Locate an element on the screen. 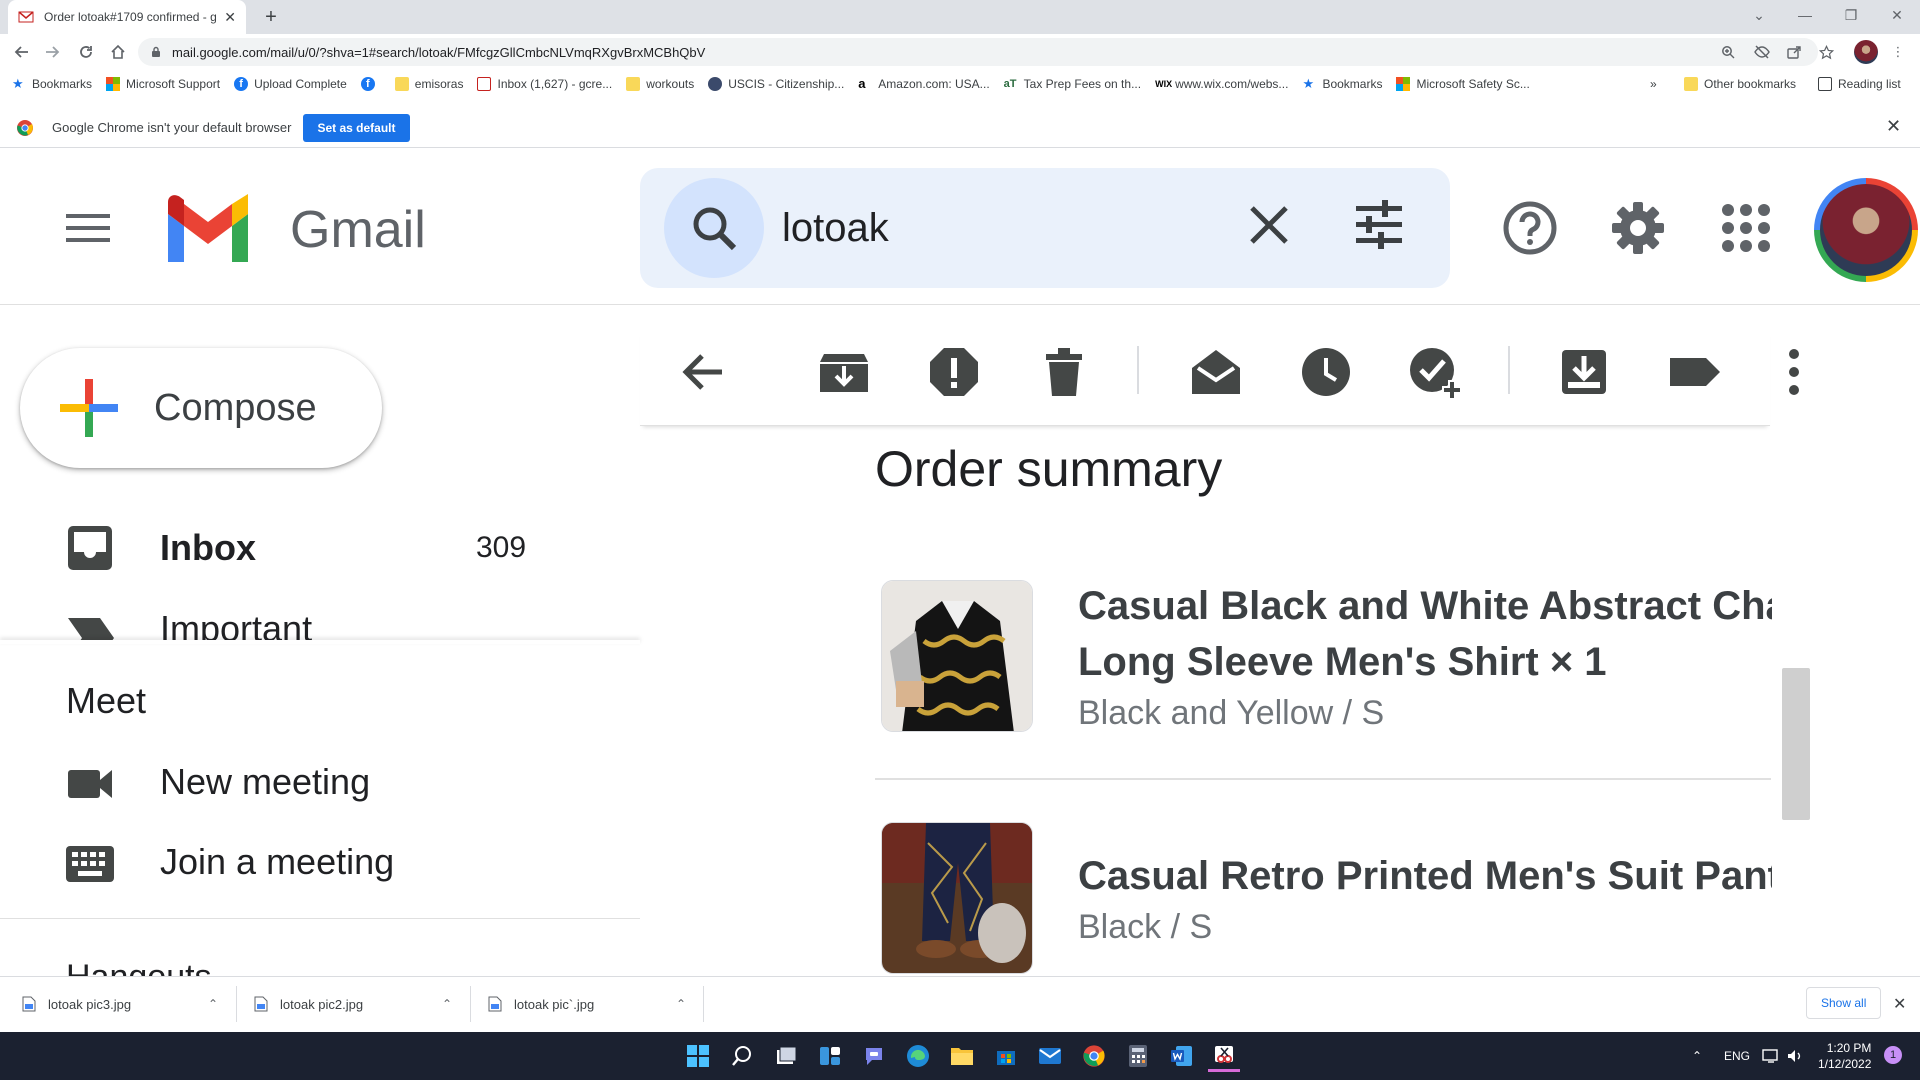 This screenshot has width=1920, height=1080. chrome-taskbar-icon is located at coordinates (1094, 1056).